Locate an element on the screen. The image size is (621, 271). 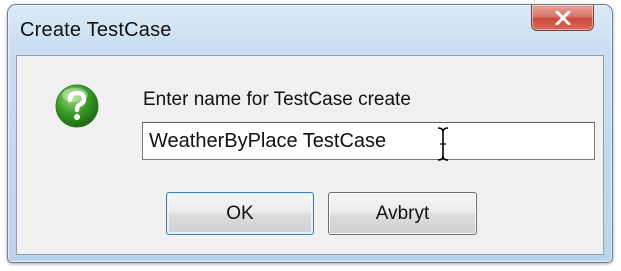
prompt-label: Enter name for TestCase create is located at coordinates (277, 99).